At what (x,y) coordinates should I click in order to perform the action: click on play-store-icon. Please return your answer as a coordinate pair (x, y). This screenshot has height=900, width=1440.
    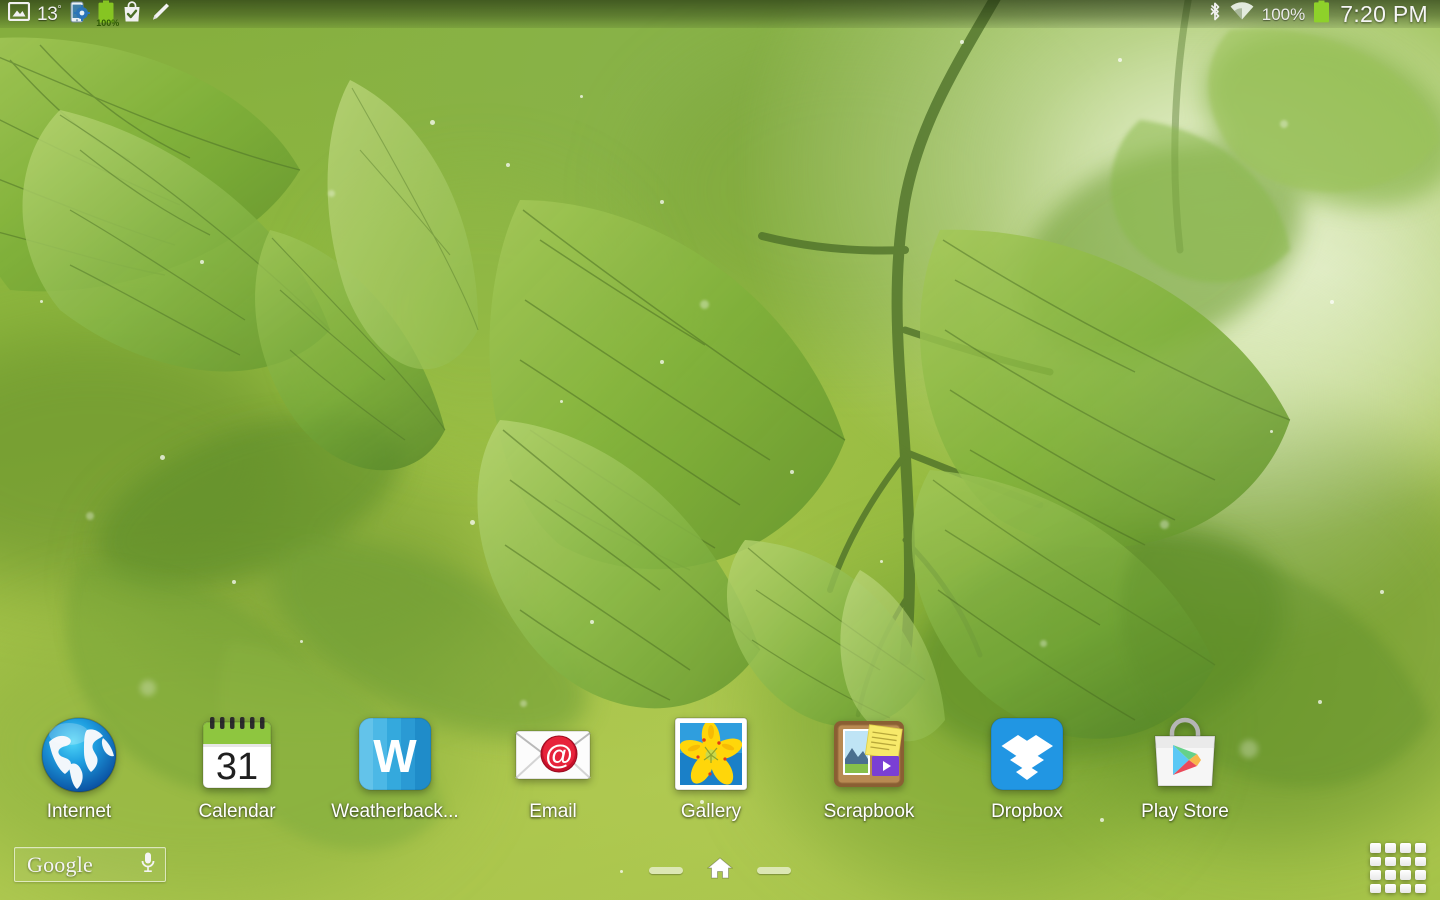
    Looking at the image, I should click on (1185, 754).